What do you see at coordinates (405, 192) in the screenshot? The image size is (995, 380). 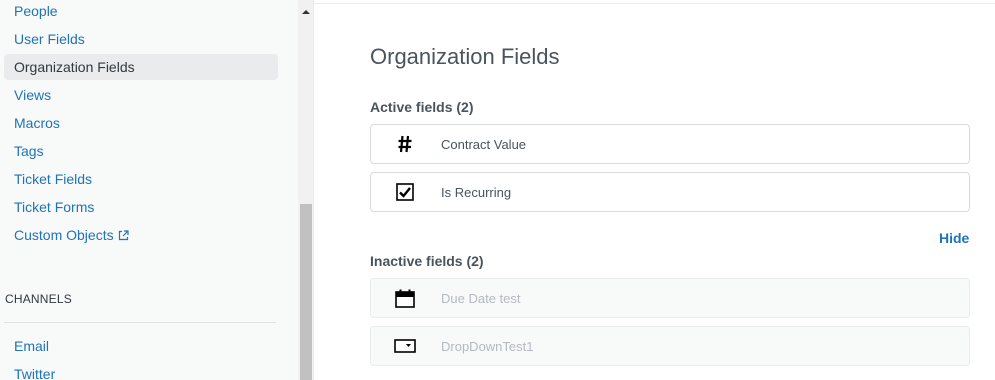 I see `checkbox-icon` at bounding box center [405, 192].